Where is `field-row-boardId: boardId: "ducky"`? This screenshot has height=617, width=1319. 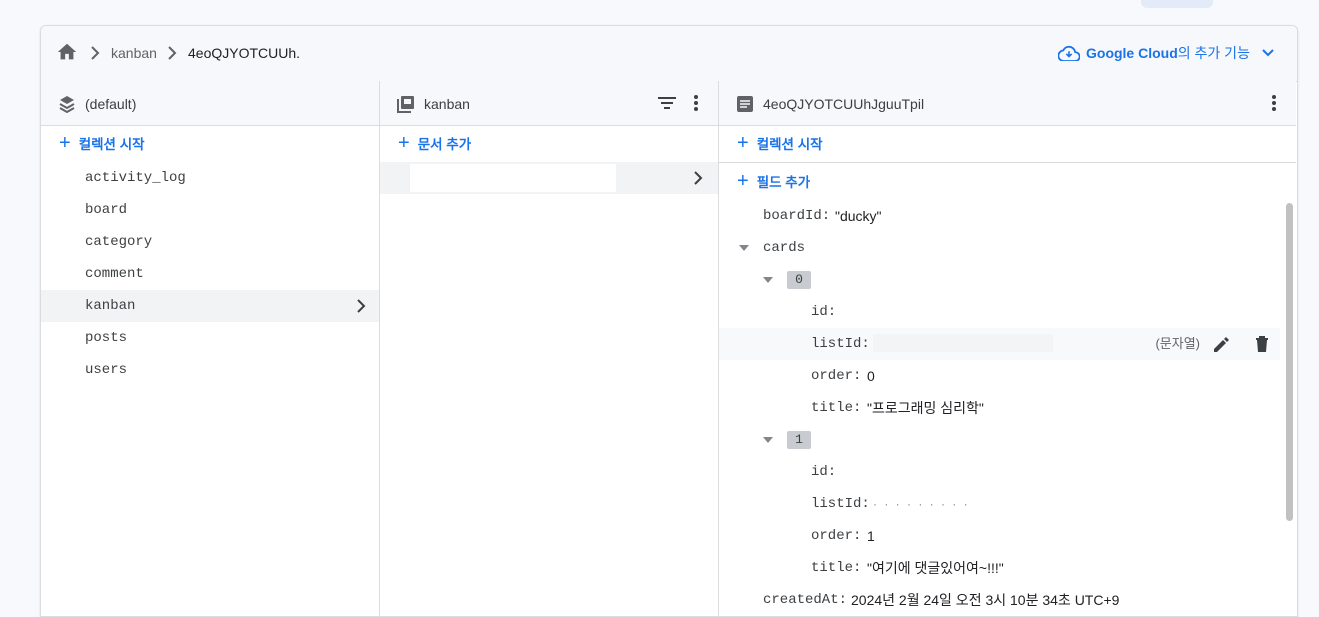
field-row-boardId: boardId: "ducky" is located at coordinates (999, 216).